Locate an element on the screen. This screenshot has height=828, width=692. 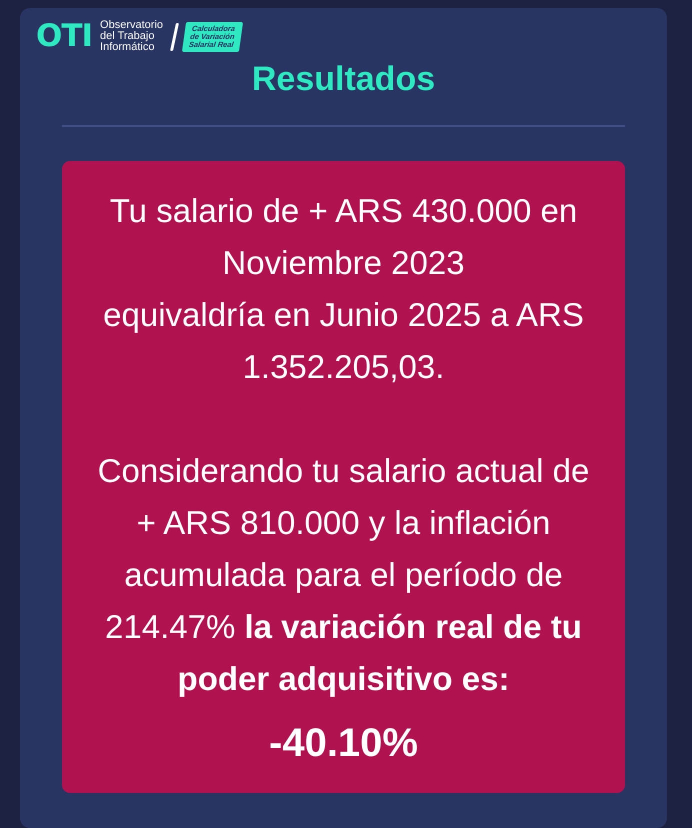
variation-value: -40.10% is located at coordinates (343, 743).